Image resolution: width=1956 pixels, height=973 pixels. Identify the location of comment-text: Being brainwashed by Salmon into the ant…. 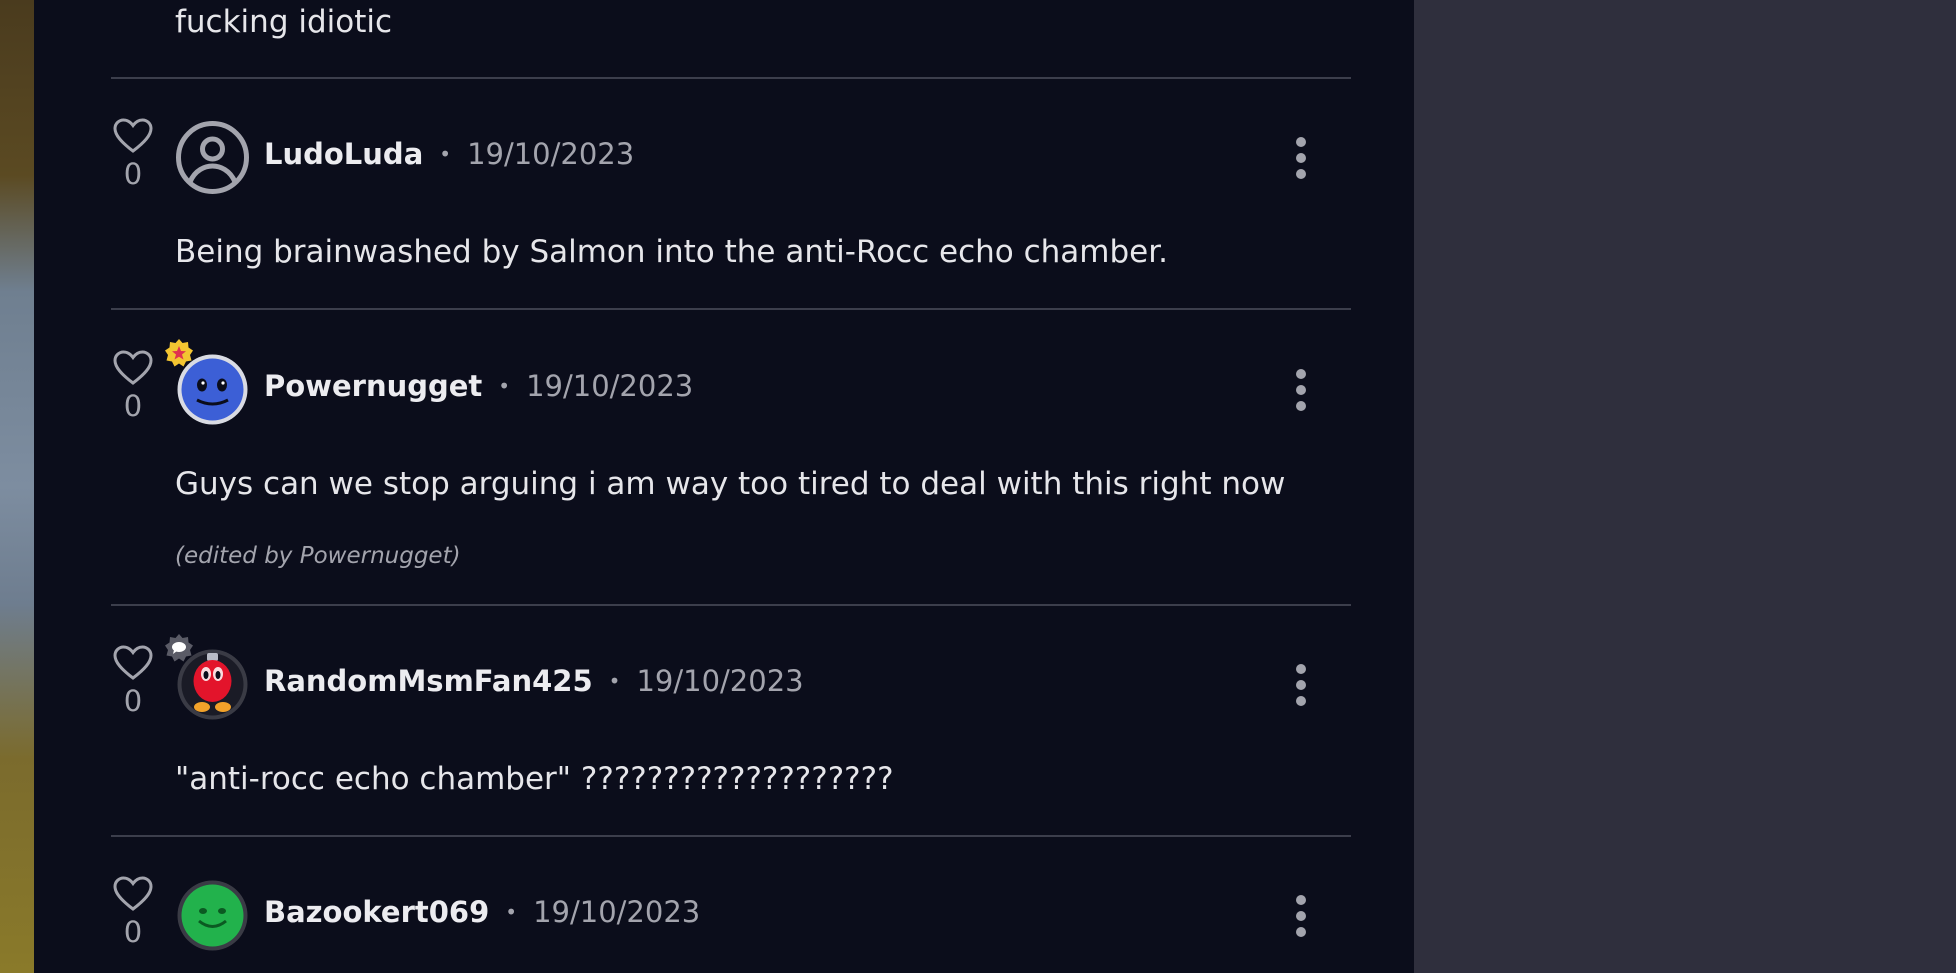
(671, 252).